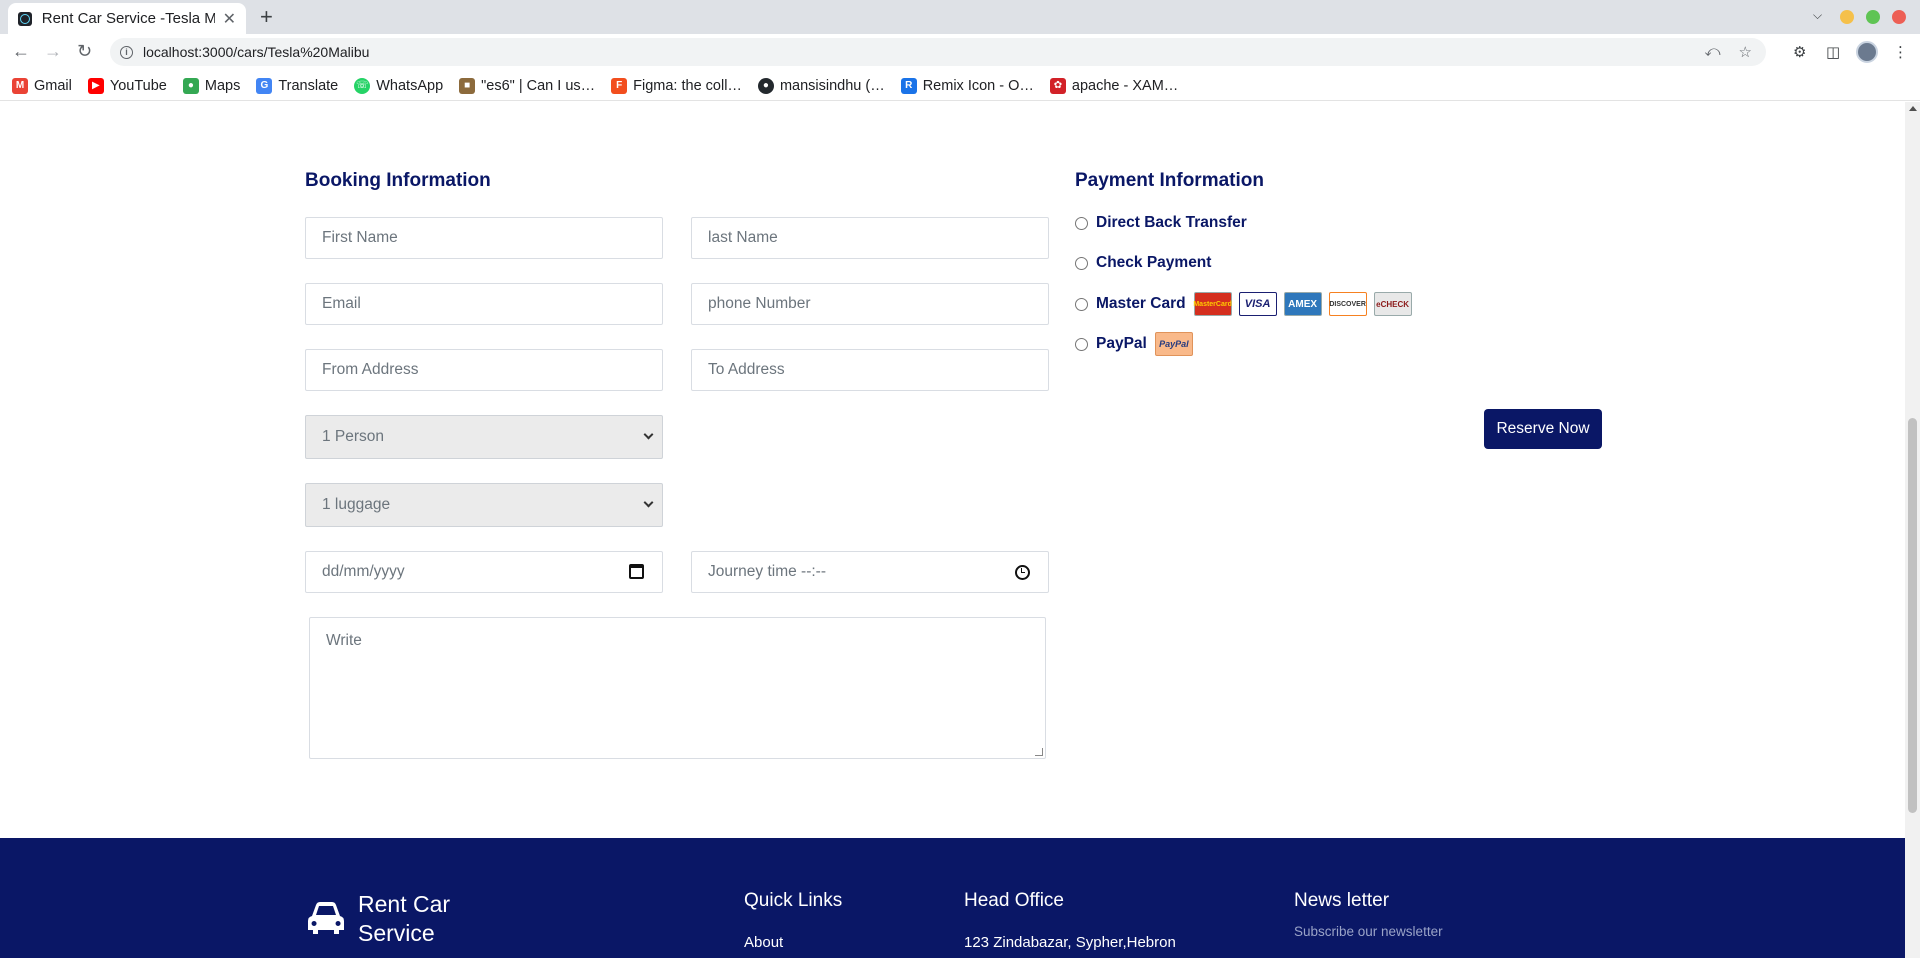  Describe the element at coordinates (42, 85) in the screenshot. I see `bookmark-gmail: M Gmail` at that location.